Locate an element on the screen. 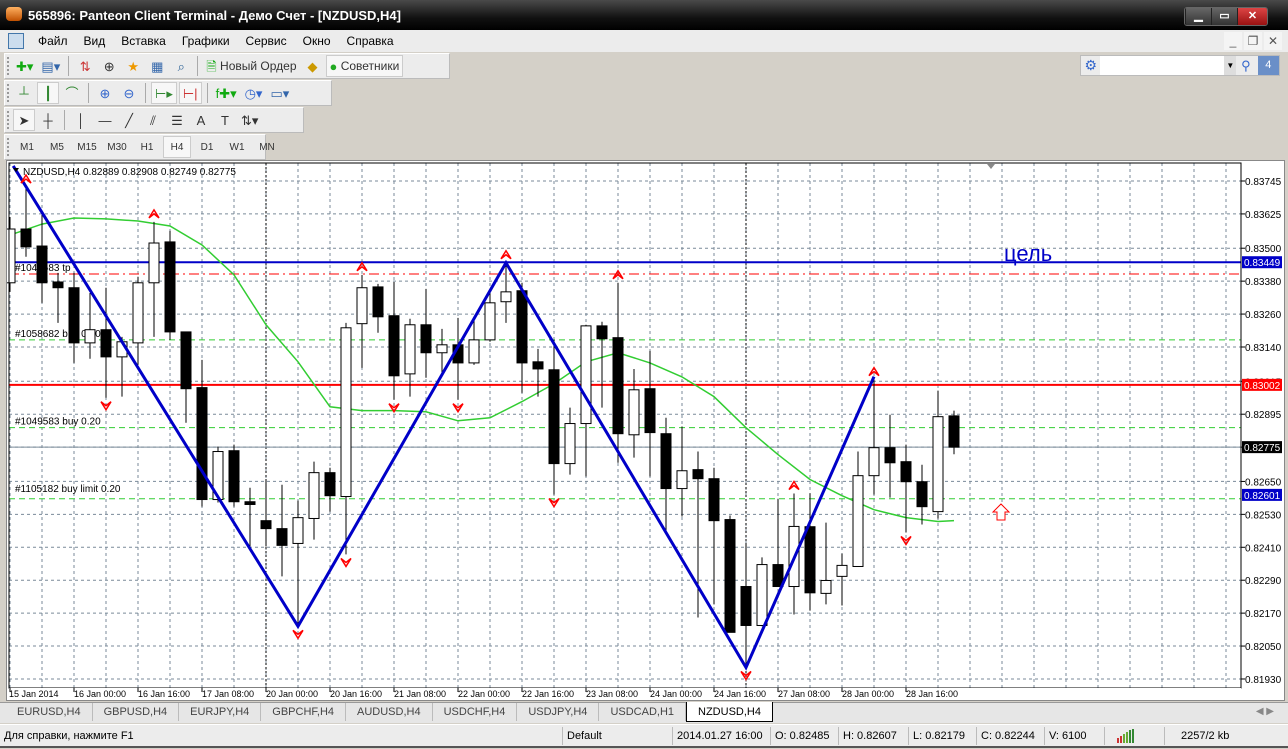 Image resolution: width=1288 pixels, height=749 pixels. new-order-icon: 🗎 is located at coordinates (211, 66).